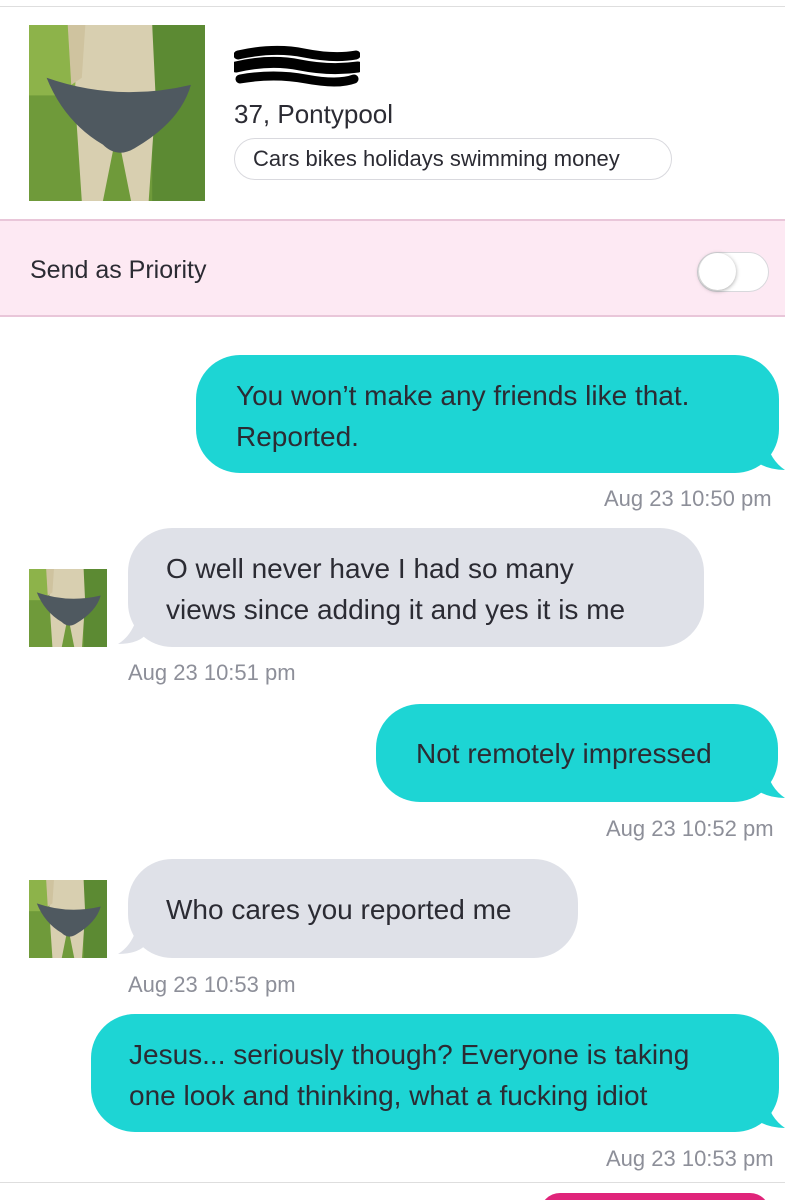 This screenshot has width=785, height=1200. I want to click on interests-chip: Cars bikes holidays swimming money, so click(453, 159).